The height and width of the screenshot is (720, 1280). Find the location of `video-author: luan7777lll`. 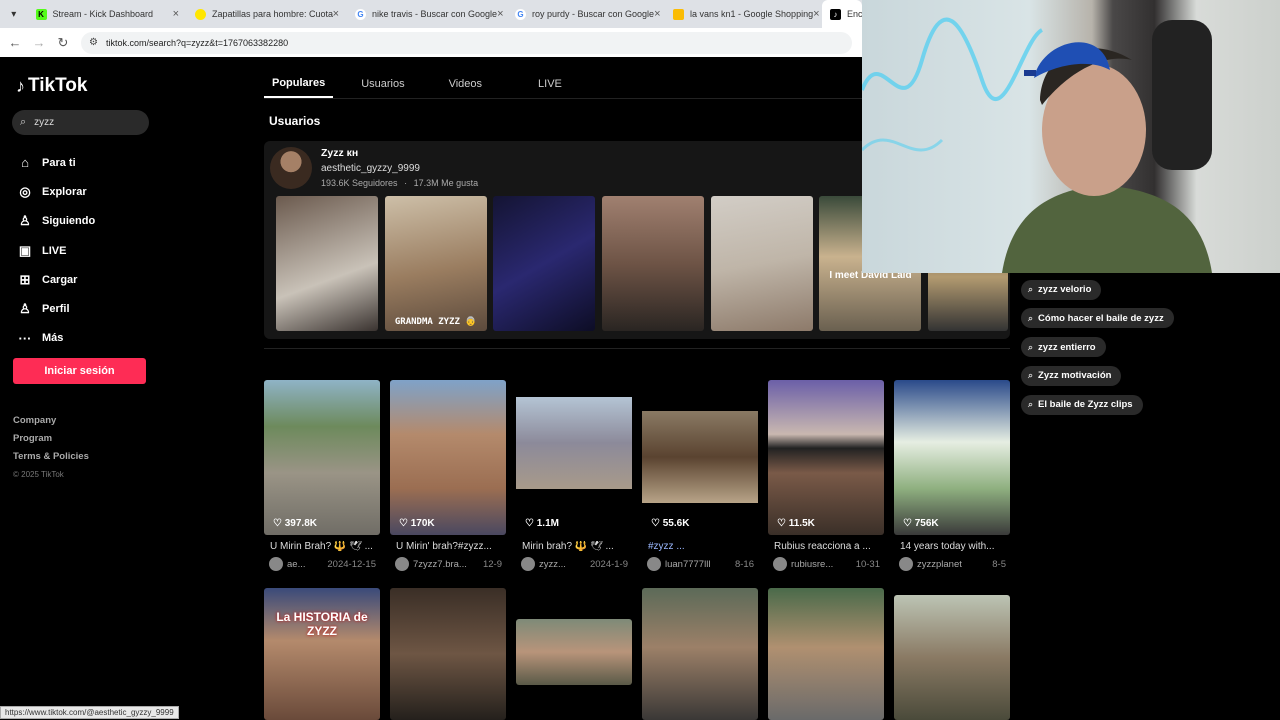

video-author: luan7777lll is located at coordinates (687, 564).